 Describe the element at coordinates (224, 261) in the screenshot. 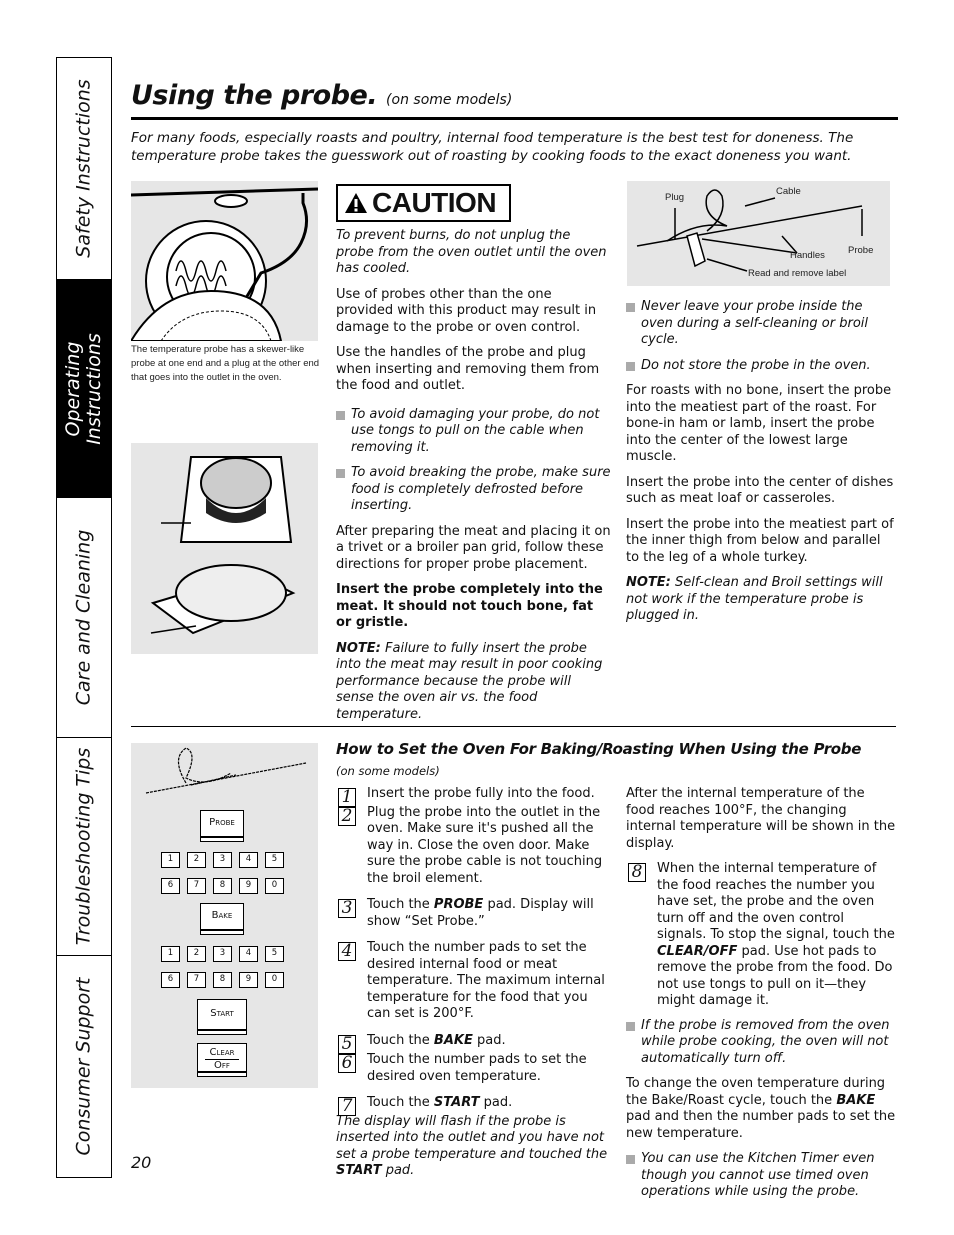

I see `probe-in-oven-illustration` at that location.